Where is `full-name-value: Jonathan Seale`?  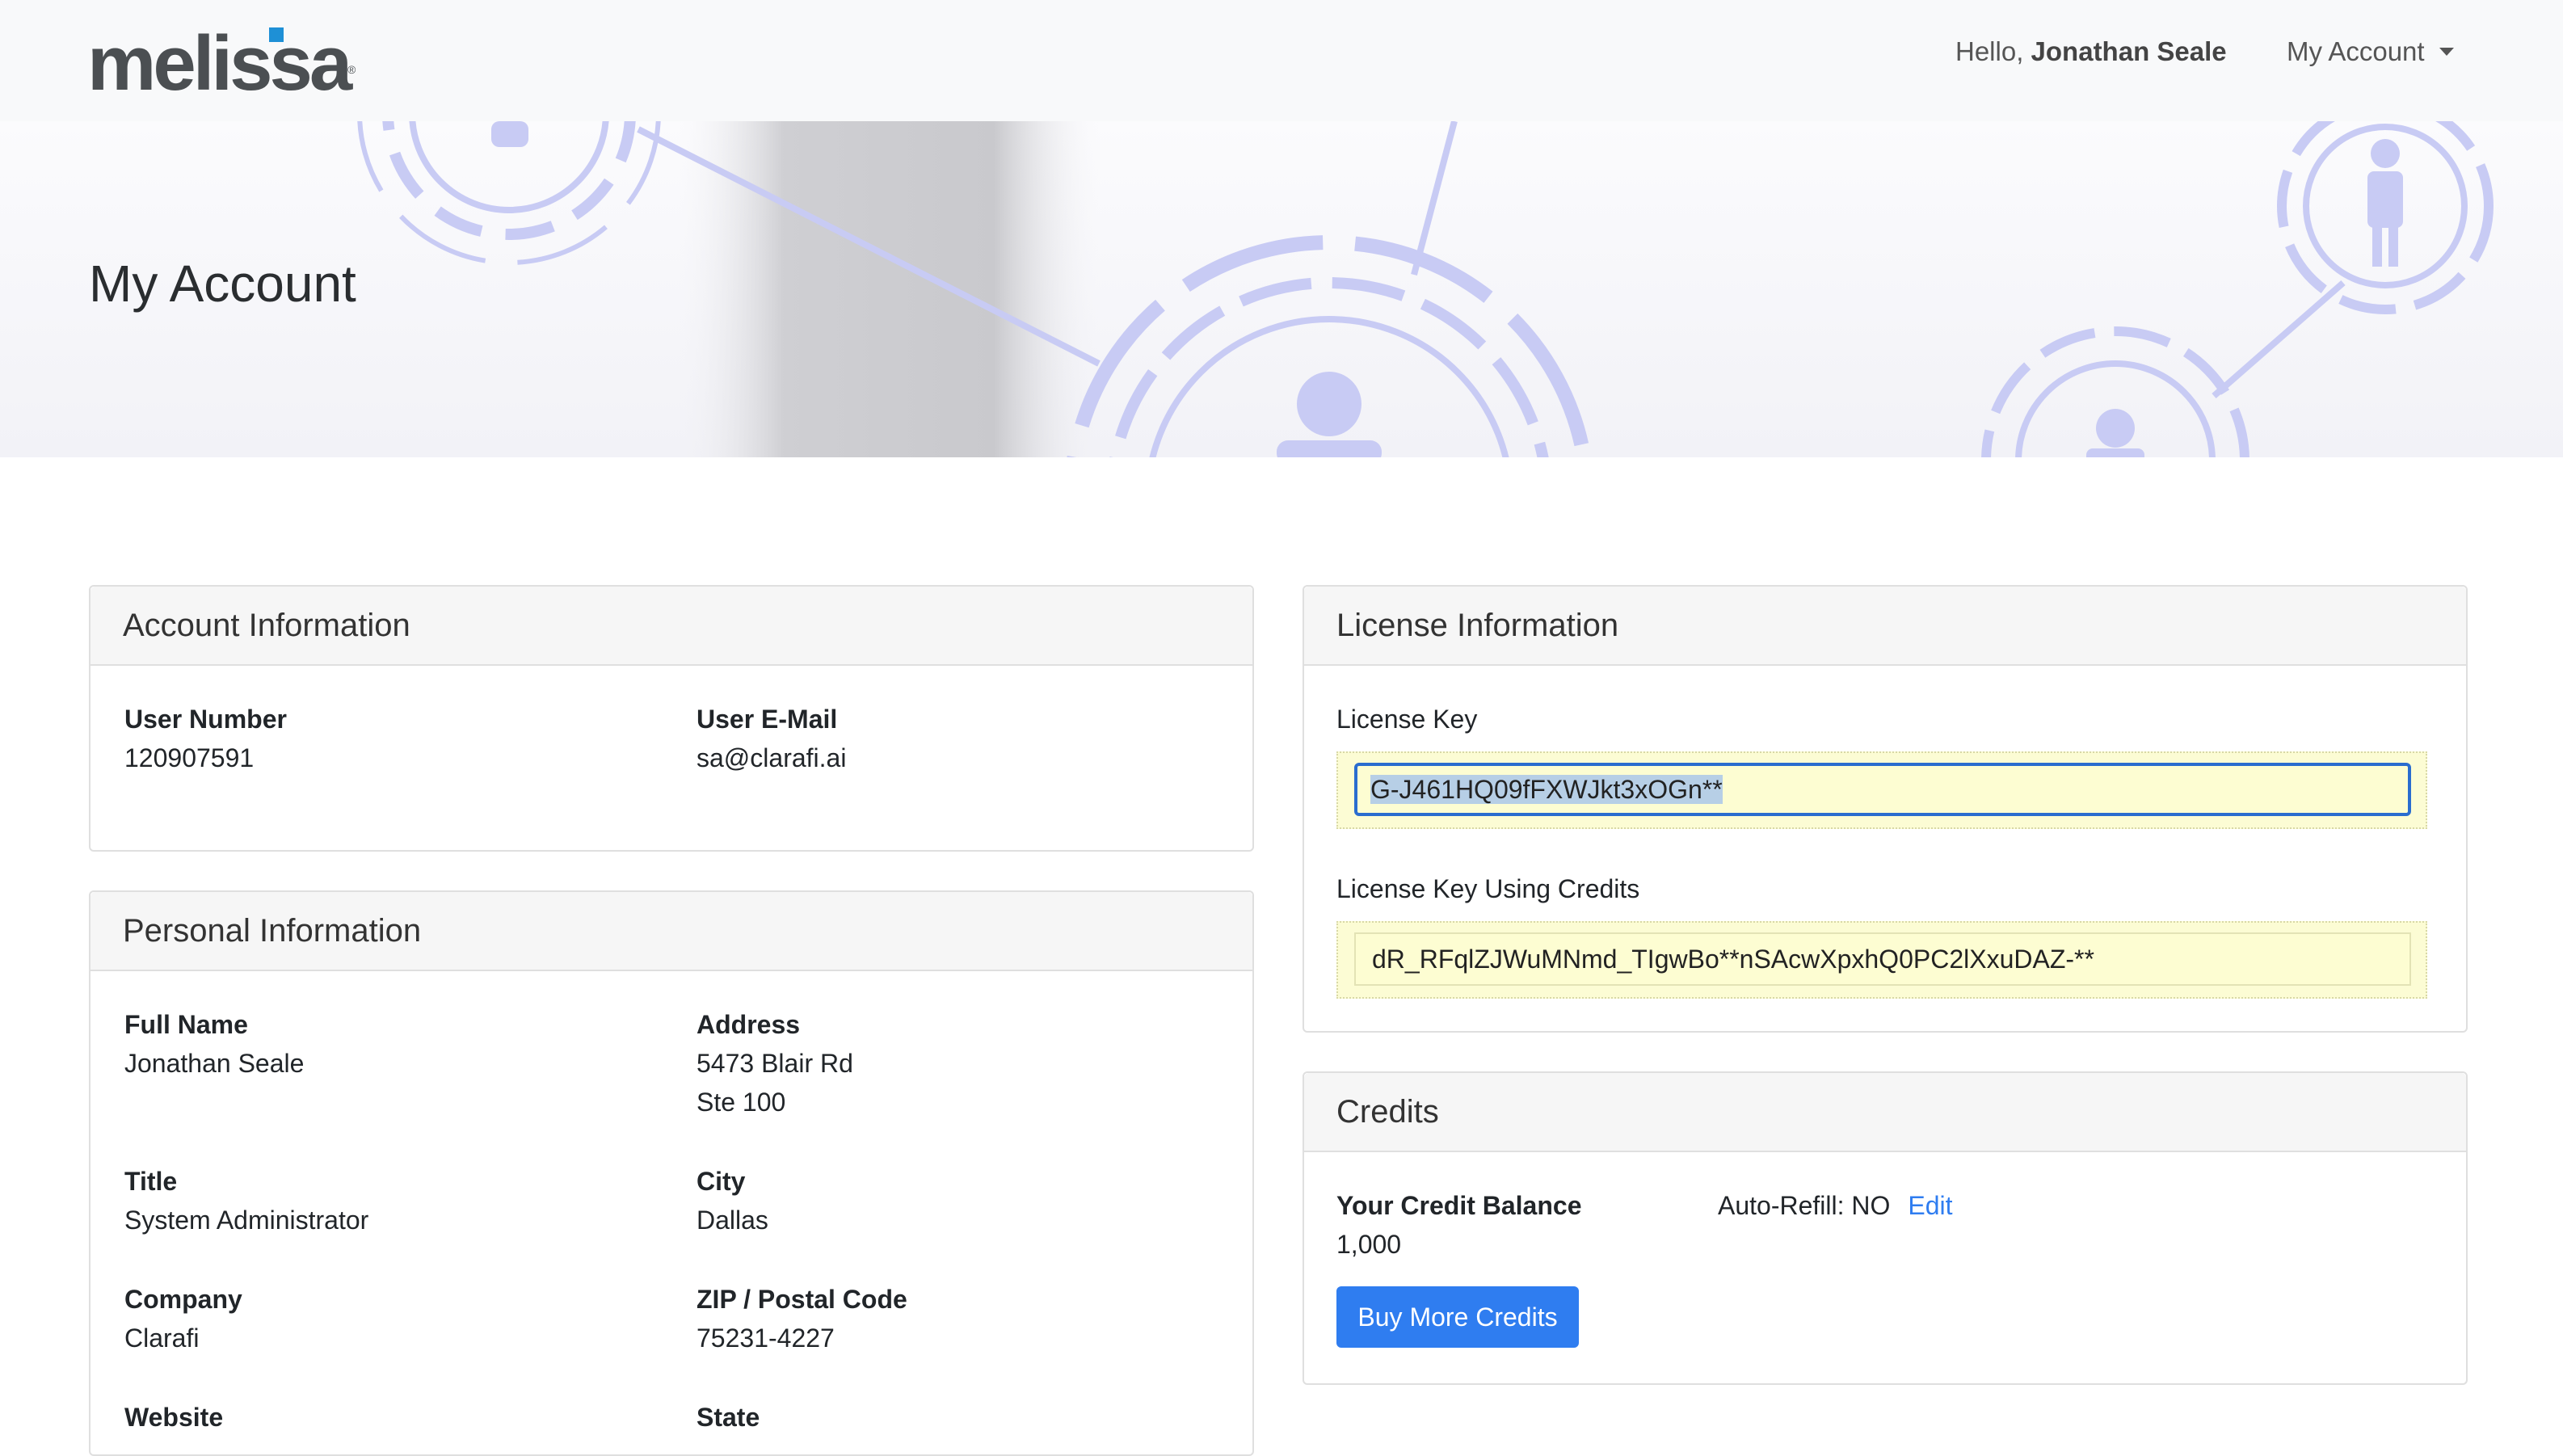 full-name-value: Jonathan Seale is located at coordinates (215, 1063).